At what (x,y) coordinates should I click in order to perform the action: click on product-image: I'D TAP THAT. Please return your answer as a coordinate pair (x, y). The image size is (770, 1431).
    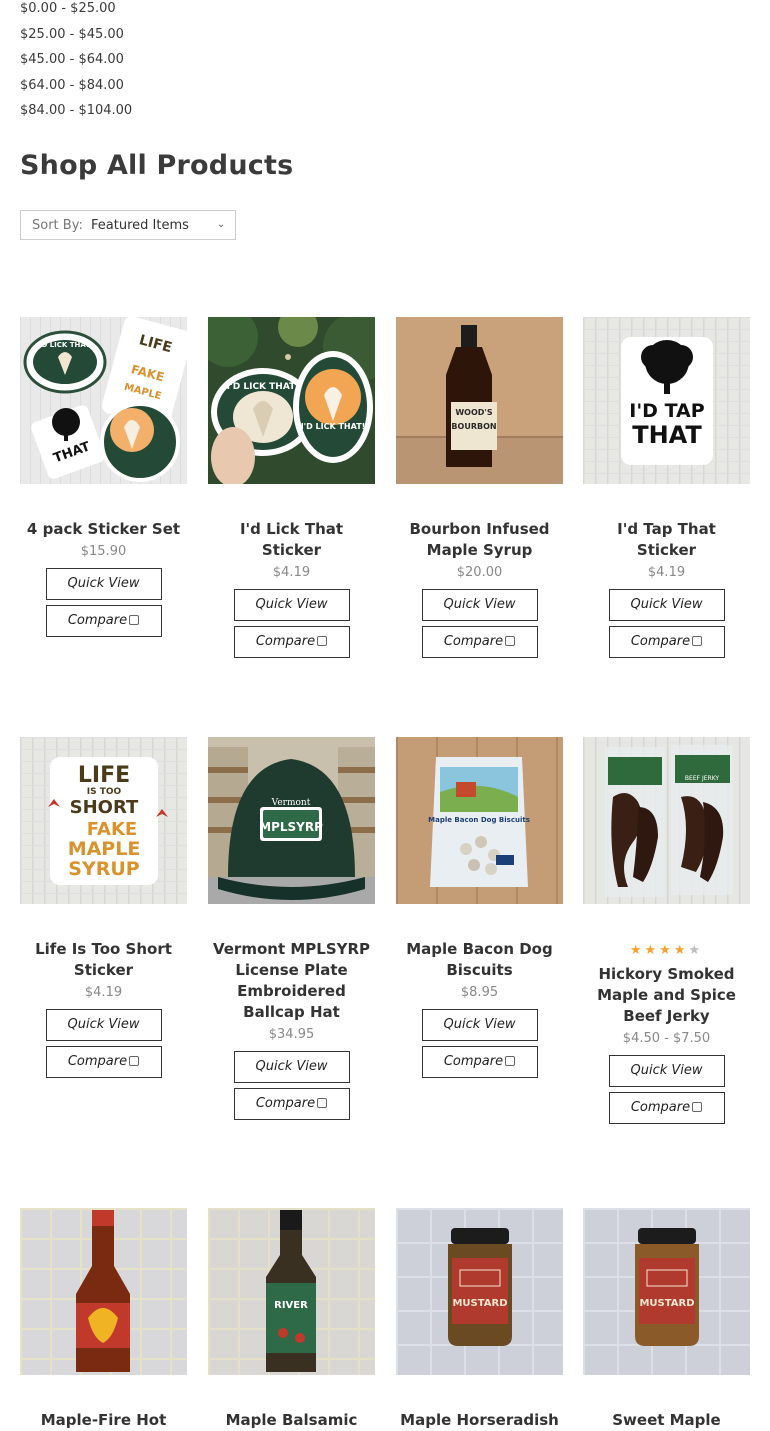
    Looking at the image, I should click on (666, 400).